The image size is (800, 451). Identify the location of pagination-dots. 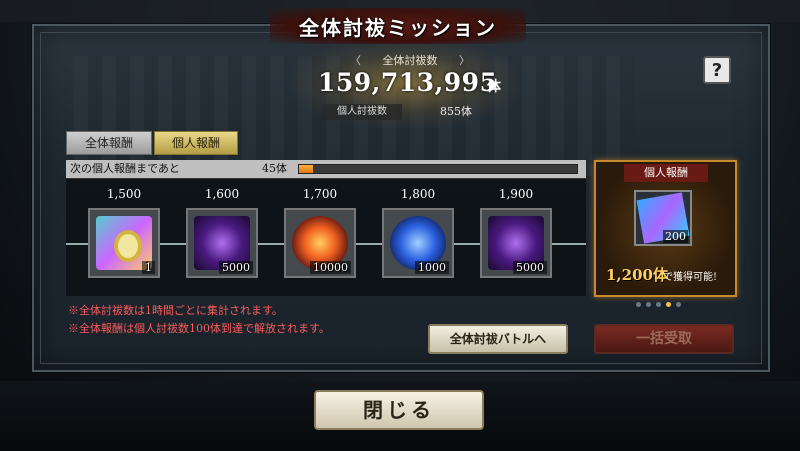
(658, 304).